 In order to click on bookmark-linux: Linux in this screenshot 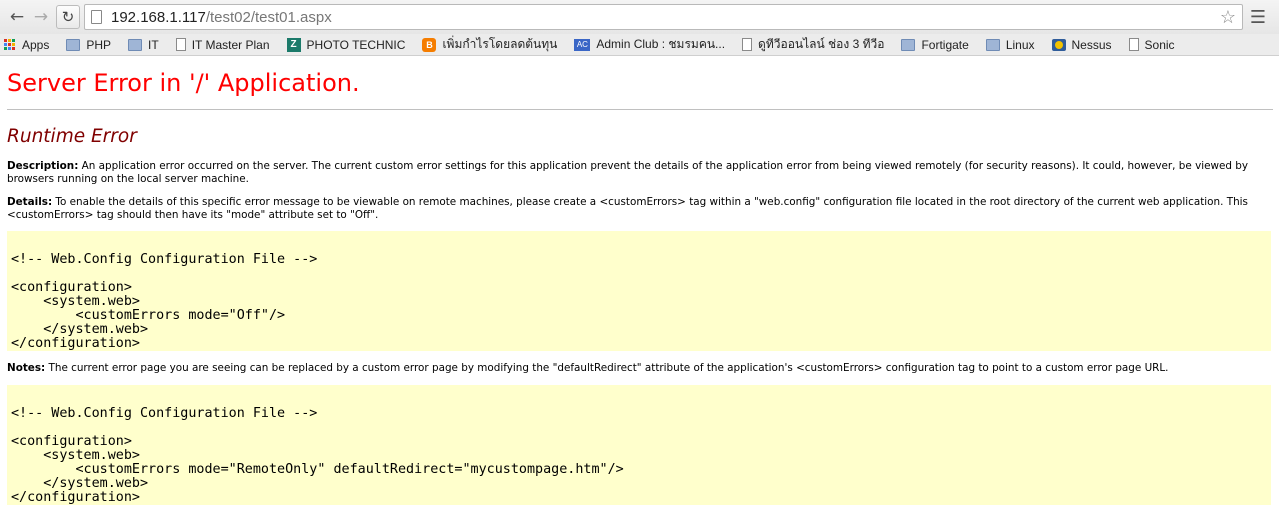, I will do `click(1010, 44)`.